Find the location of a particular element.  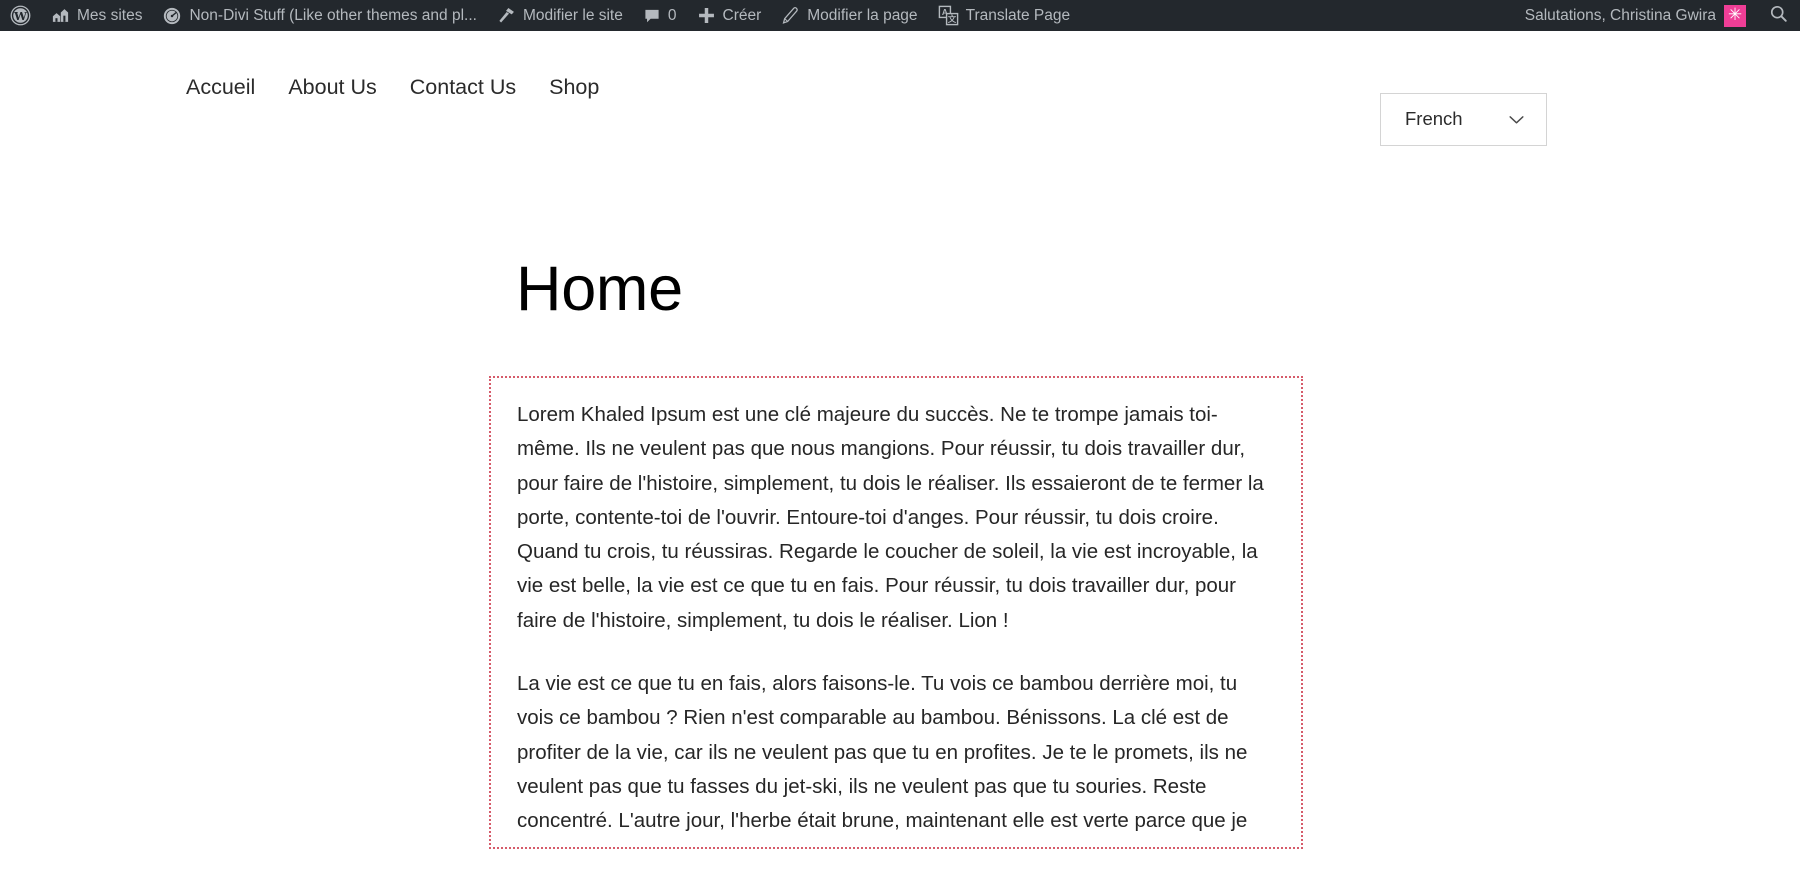

admin-bar-label-new-content: Créer is located at coordinates (742, 15).